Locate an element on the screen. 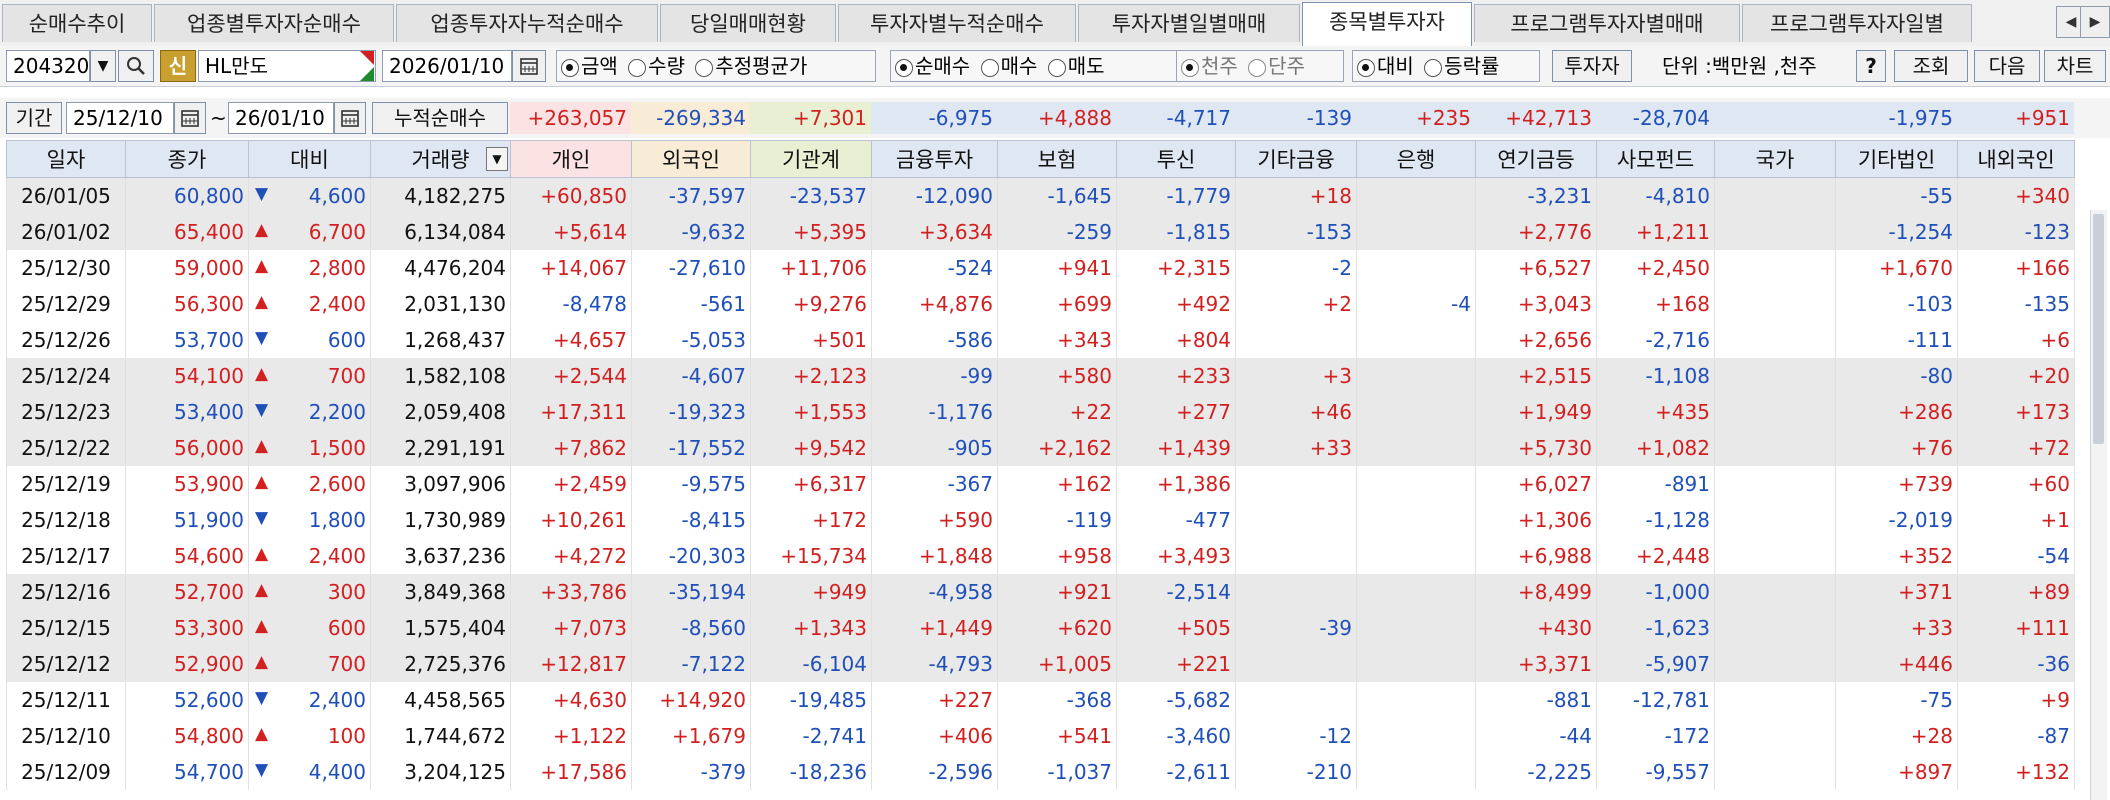 The width and height of the screenshot is (2110, 800). vertical-scrollbar is located at coordinates (2098, 505).